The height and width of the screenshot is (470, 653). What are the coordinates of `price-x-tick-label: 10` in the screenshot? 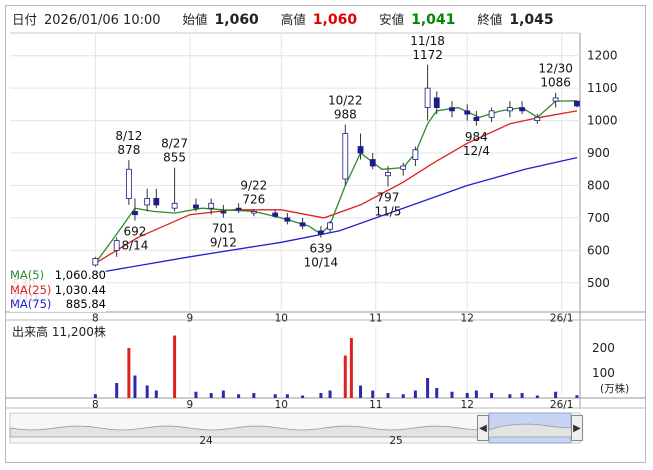 It's located at (281, 319).